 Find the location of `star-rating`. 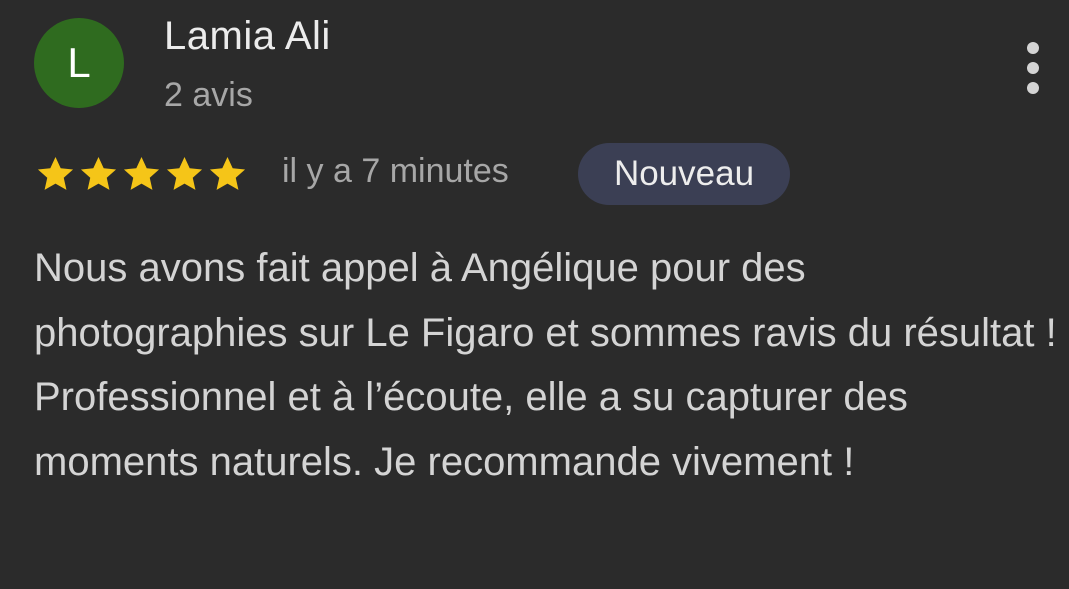

star-rating is located at coordinates (141, 174).